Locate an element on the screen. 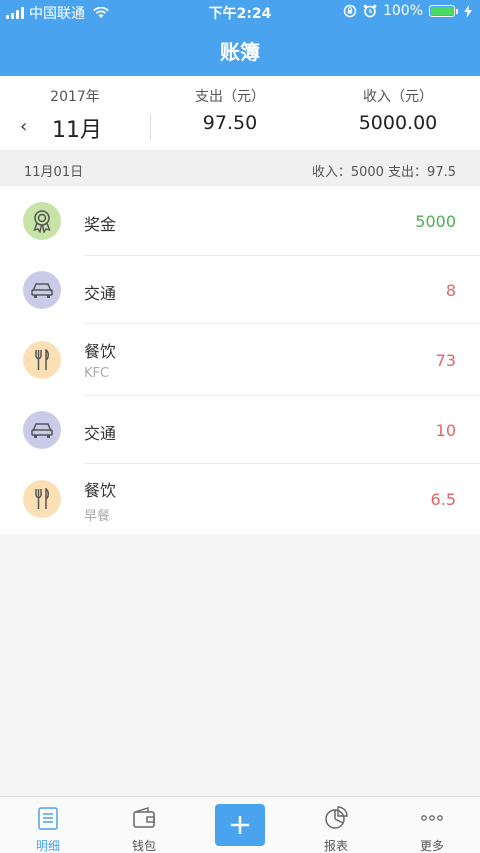 The image size is (480, 853). tab-more: 更多 is located at coordinates (432, 825).